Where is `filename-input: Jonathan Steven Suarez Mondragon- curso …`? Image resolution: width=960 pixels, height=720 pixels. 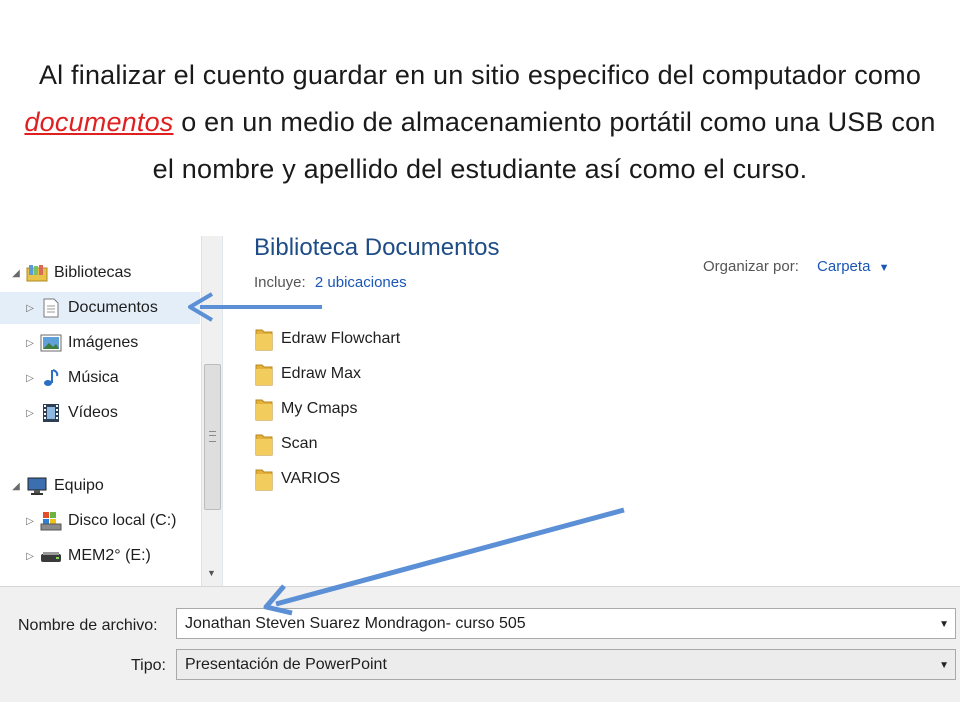
filename-input: Jonathan Steven Suarez Mondragon- curso … is located at coordinates (566, 623).